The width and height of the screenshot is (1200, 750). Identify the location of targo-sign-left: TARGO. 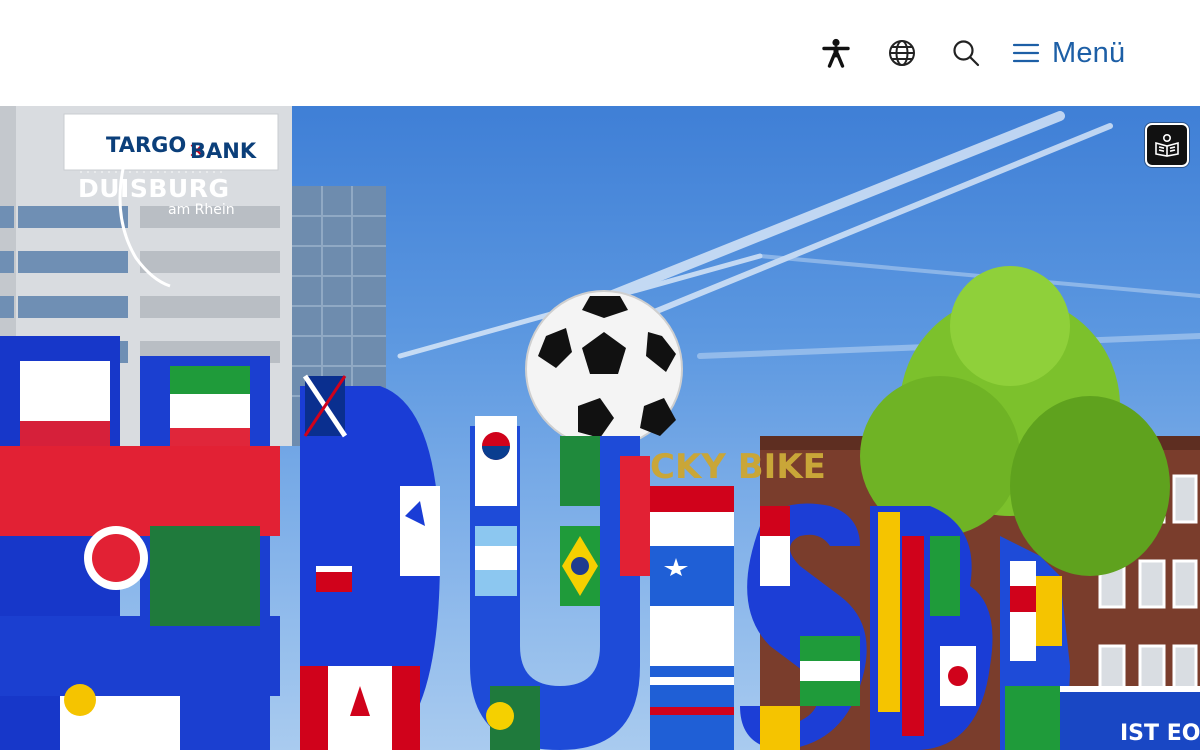
(146, 145).